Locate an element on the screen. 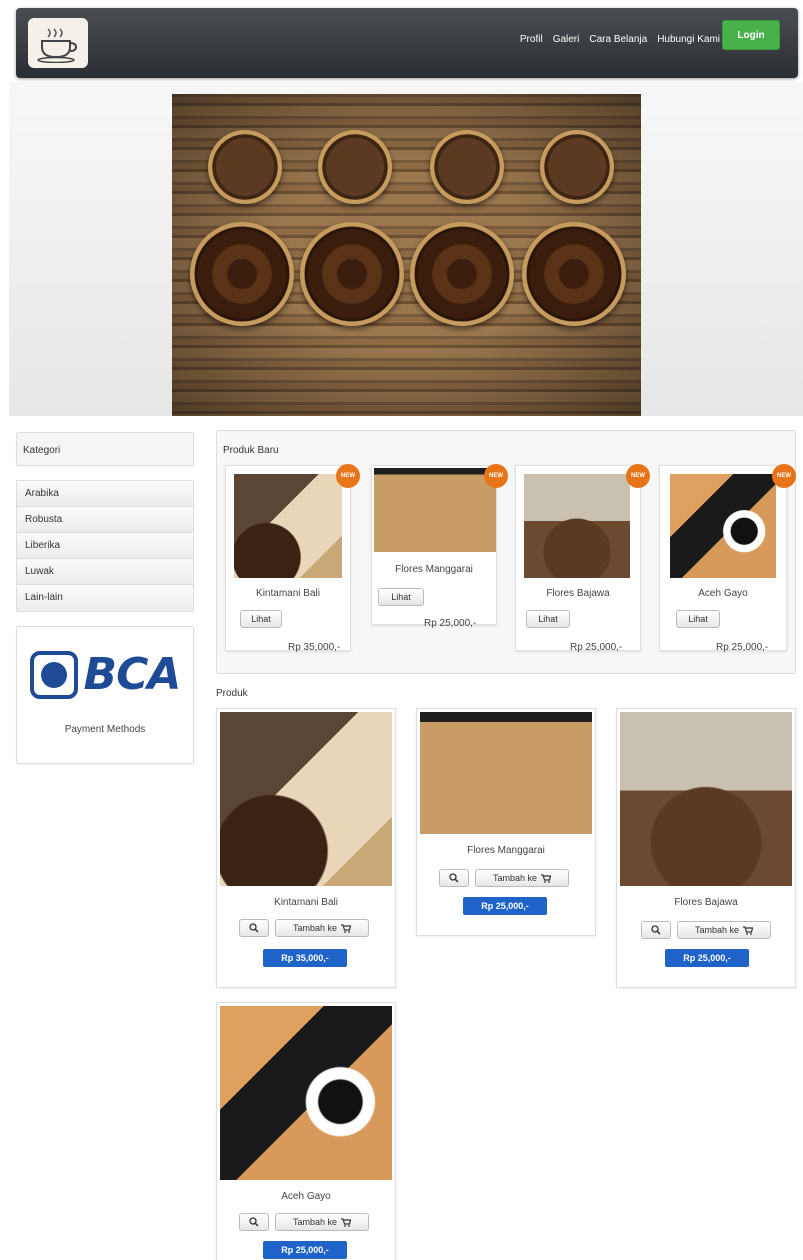 This screenshot has width=803, height=1260. product-price: Rp 35,000,- is located at coordinates (314, 647).